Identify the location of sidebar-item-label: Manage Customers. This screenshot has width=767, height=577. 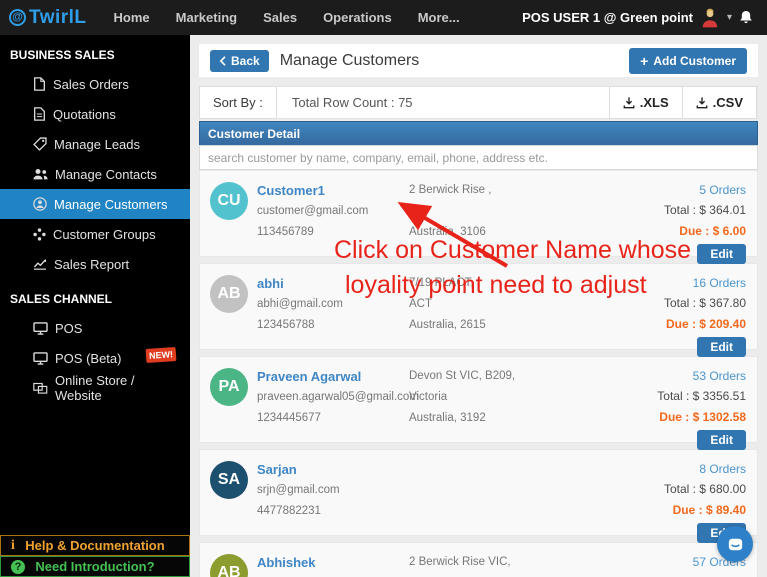
(111, 204).